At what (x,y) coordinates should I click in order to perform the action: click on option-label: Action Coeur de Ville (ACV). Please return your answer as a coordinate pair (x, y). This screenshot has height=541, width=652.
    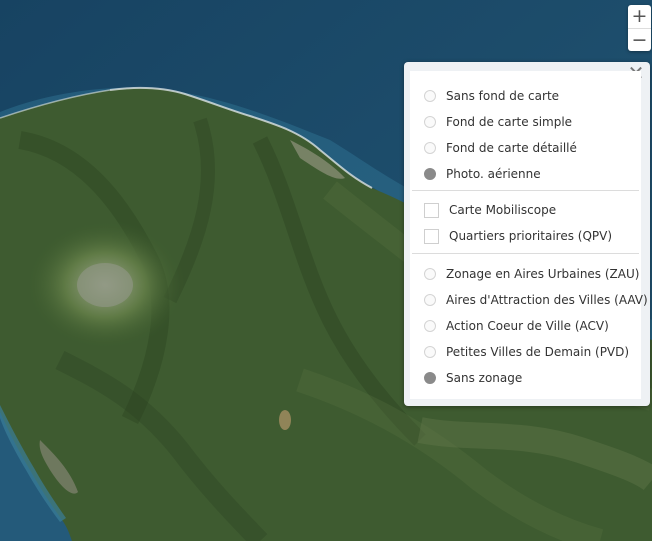
    Looking at the image, I should click on (527, 326).